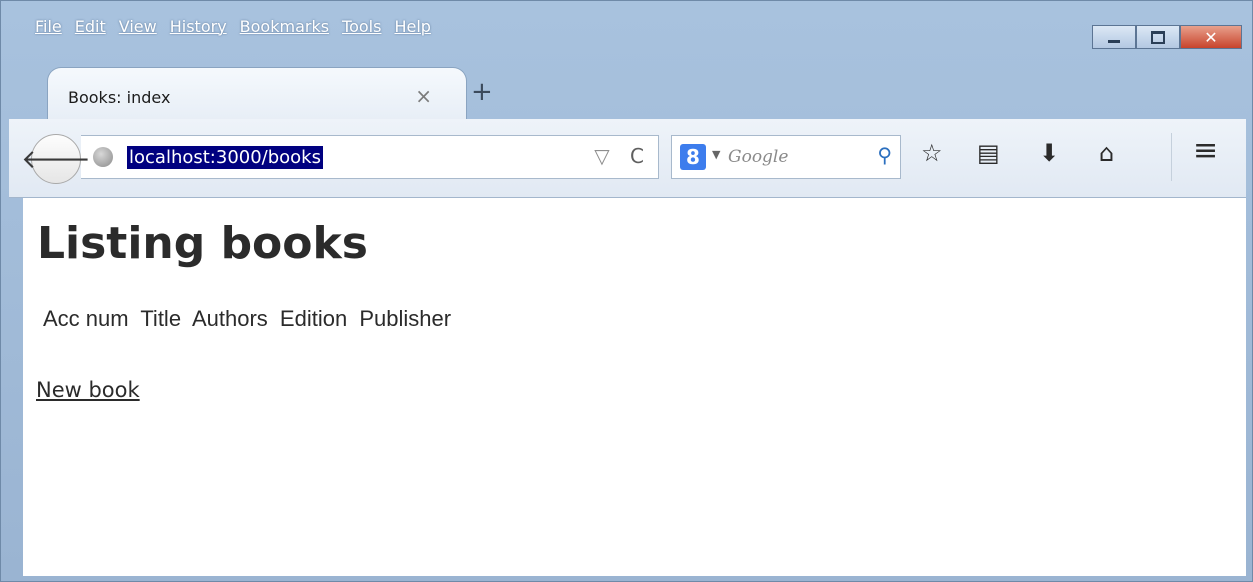  Describe the element at coordinates (119, 97) in the screenshot. I see `tab-title: Books: index` at that location.